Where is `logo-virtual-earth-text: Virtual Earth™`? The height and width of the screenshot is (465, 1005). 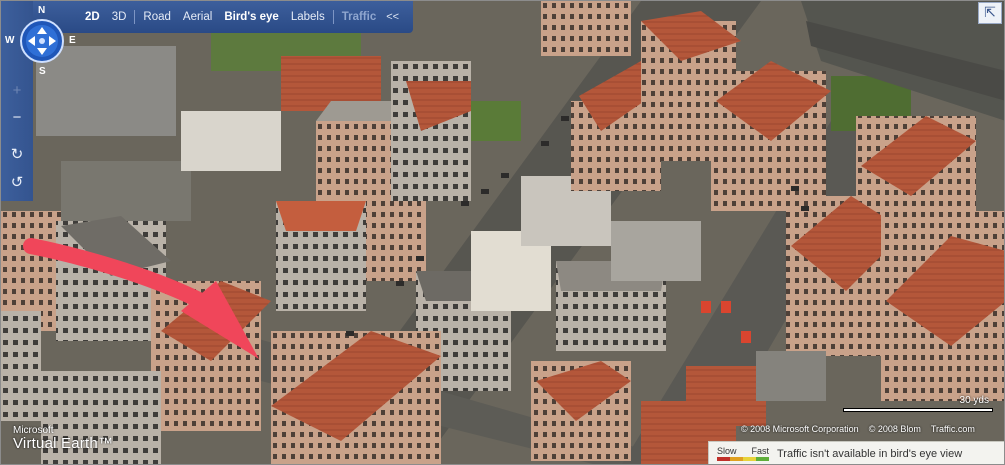
logo-virtual-earth-text: Virtual Earth™ is located at coordinates (63, 443).